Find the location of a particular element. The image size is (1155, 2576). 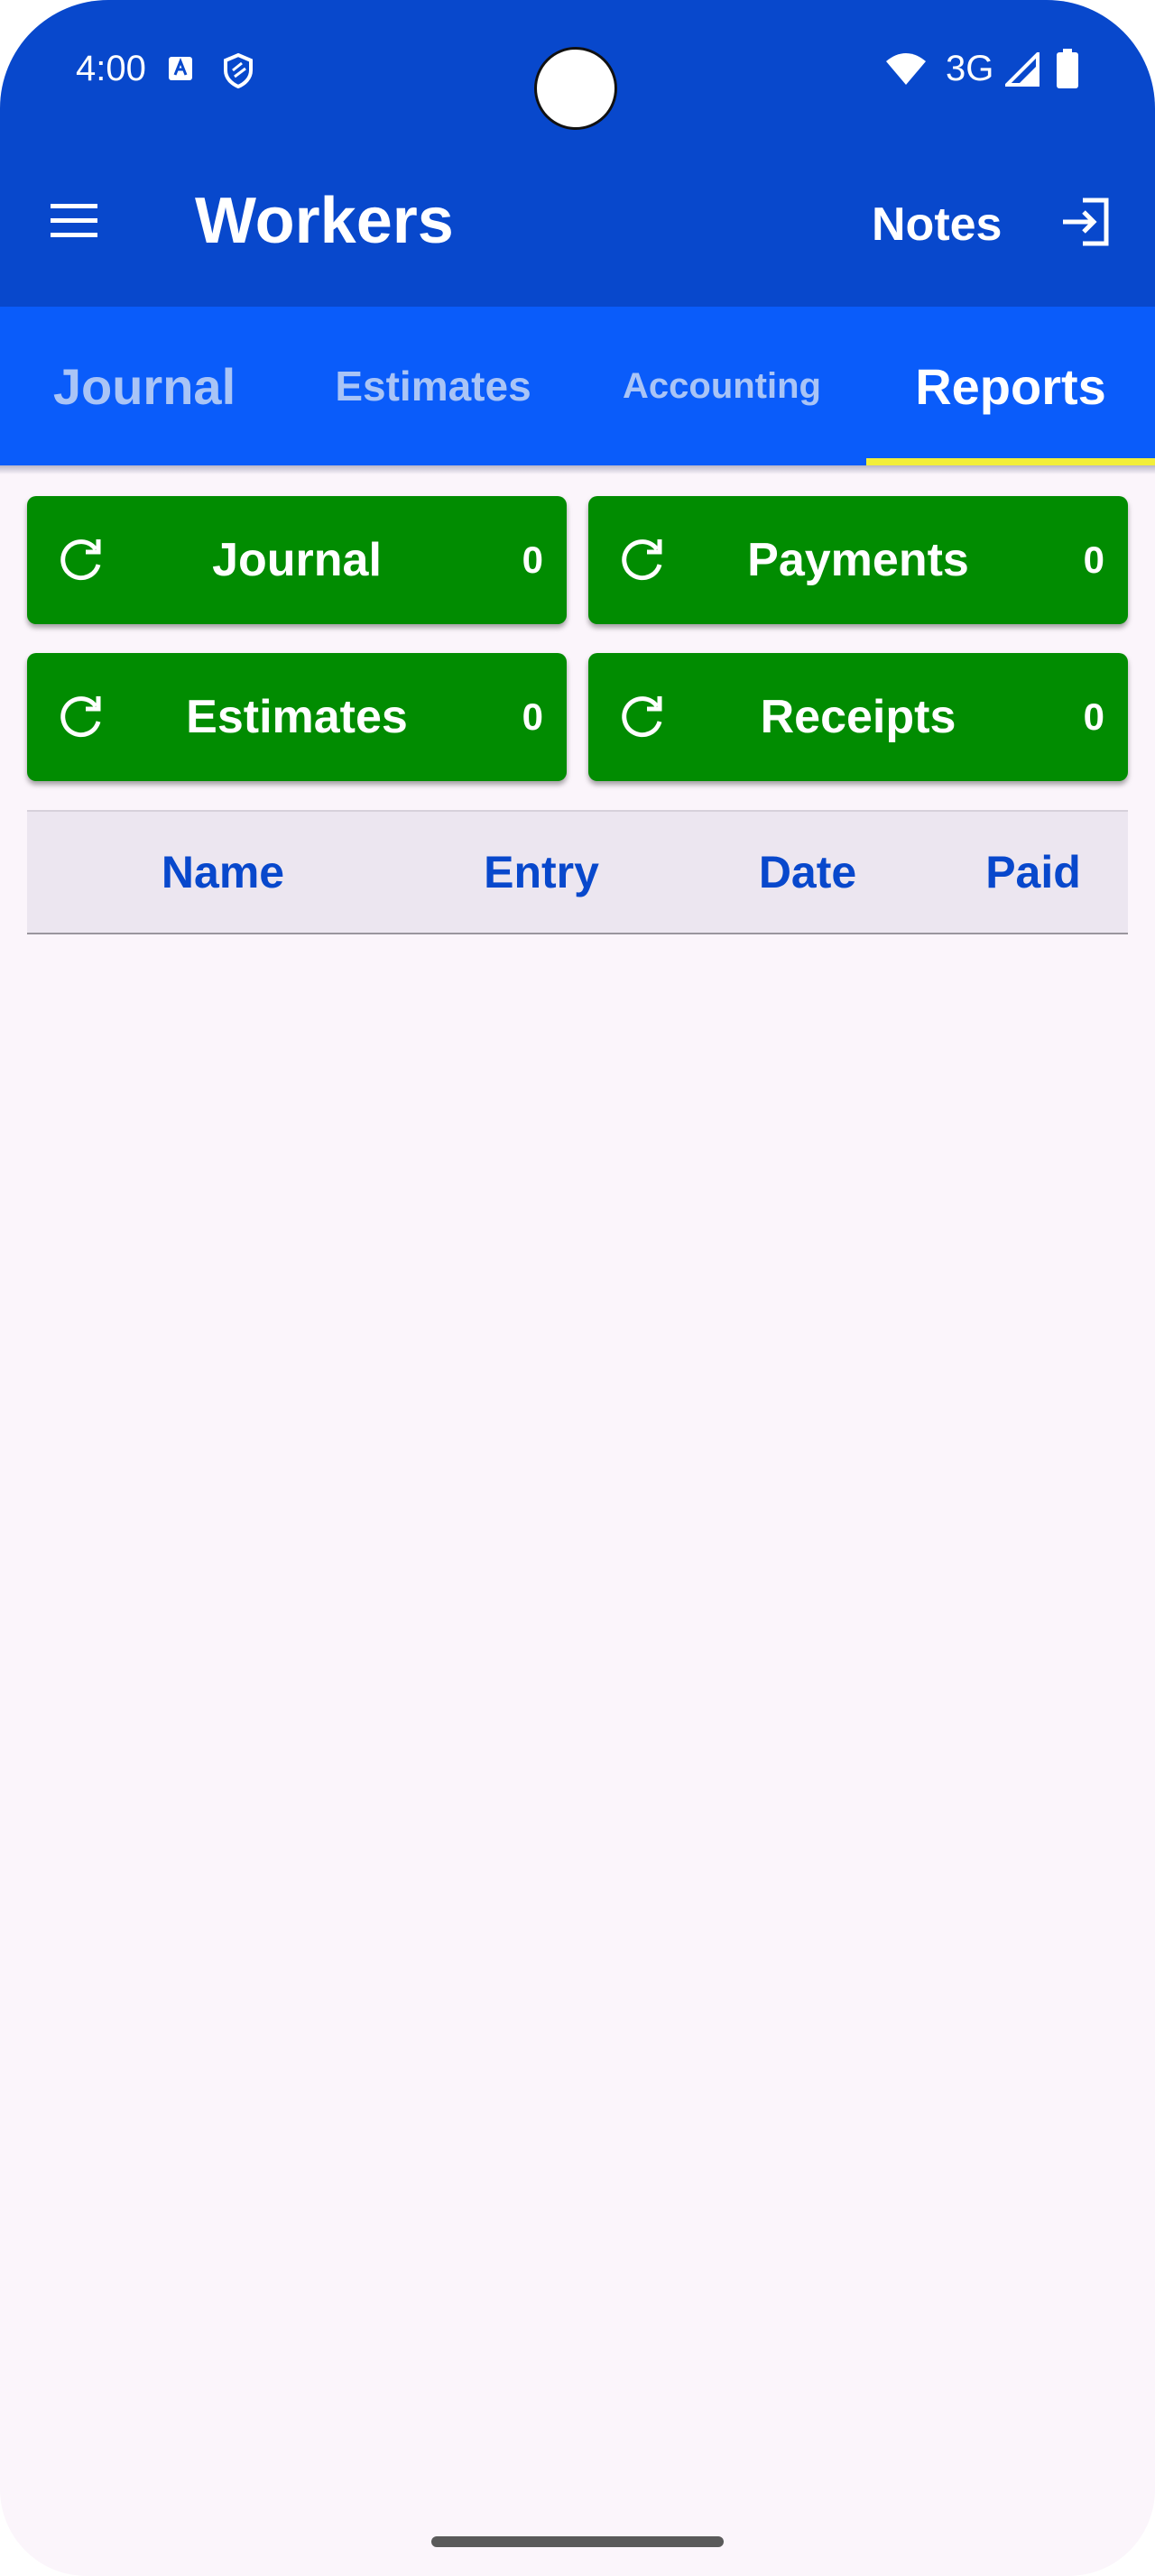

table-header: Name Entry Date Paid is located at coordinates (577, 872).